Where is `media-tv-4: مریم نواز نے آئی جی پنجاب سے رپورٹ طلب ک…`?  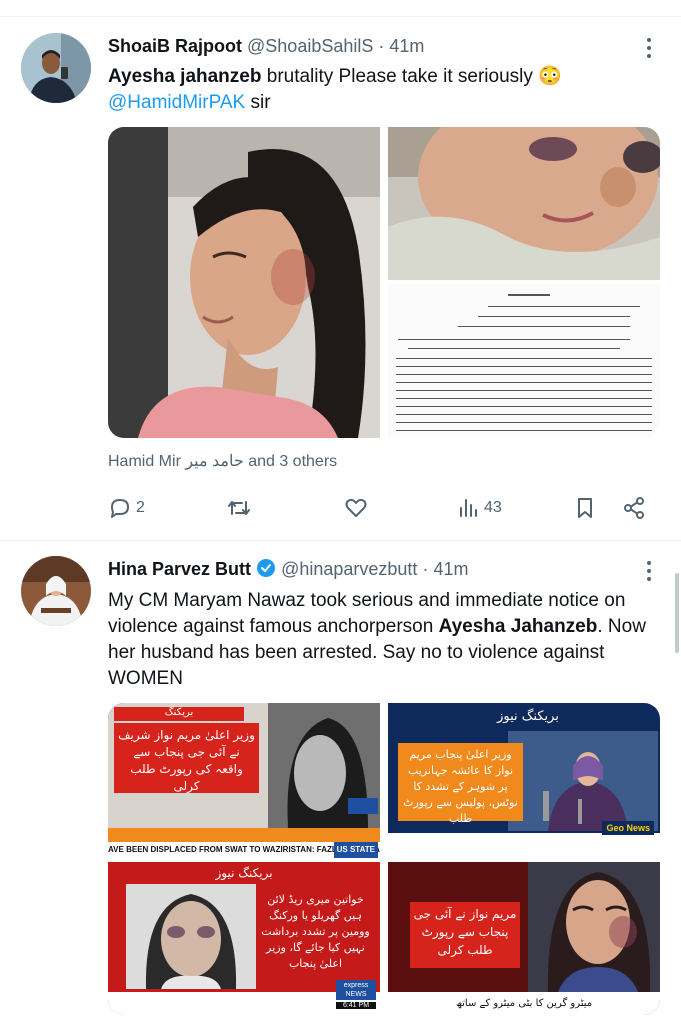 media-tv-4: مریم نواز نے آئی جی پنجاب سے رپورٹ طلب ک… is located at coordinates (524, 938).